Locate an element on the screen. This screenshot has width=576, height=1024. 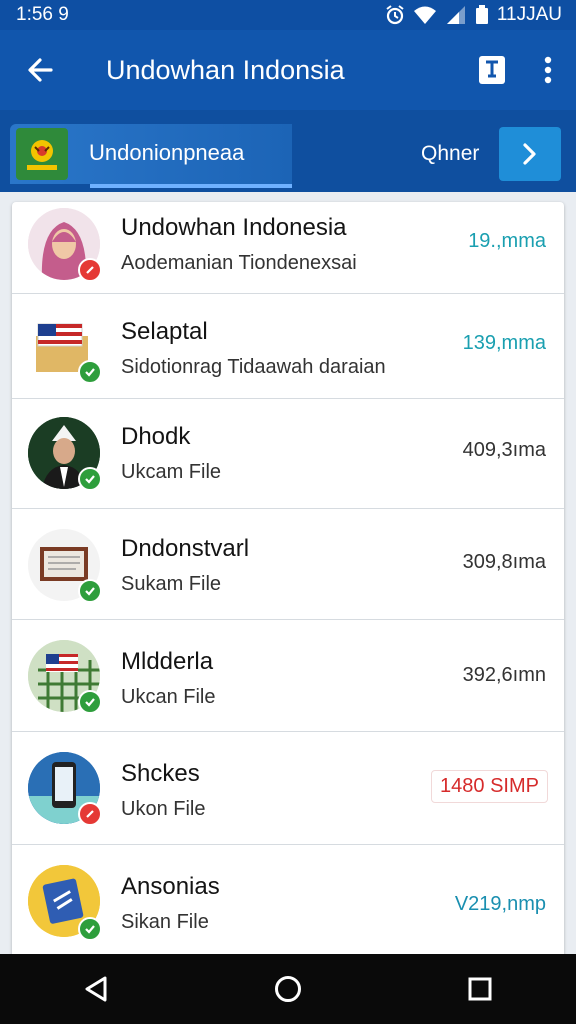
list-item-size: 309,8ıma is located at coordinates (504, 562).